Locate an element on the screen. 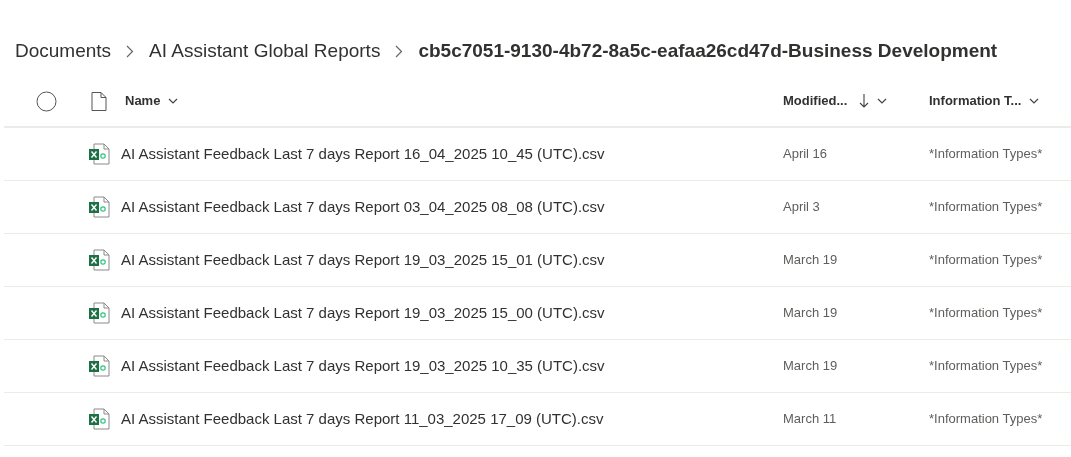  file-name-cell: AI Assistant Feedback Last 7 days Report 19_03_2025 15_01 (UTC).csv is located at coordinates (452, 260).